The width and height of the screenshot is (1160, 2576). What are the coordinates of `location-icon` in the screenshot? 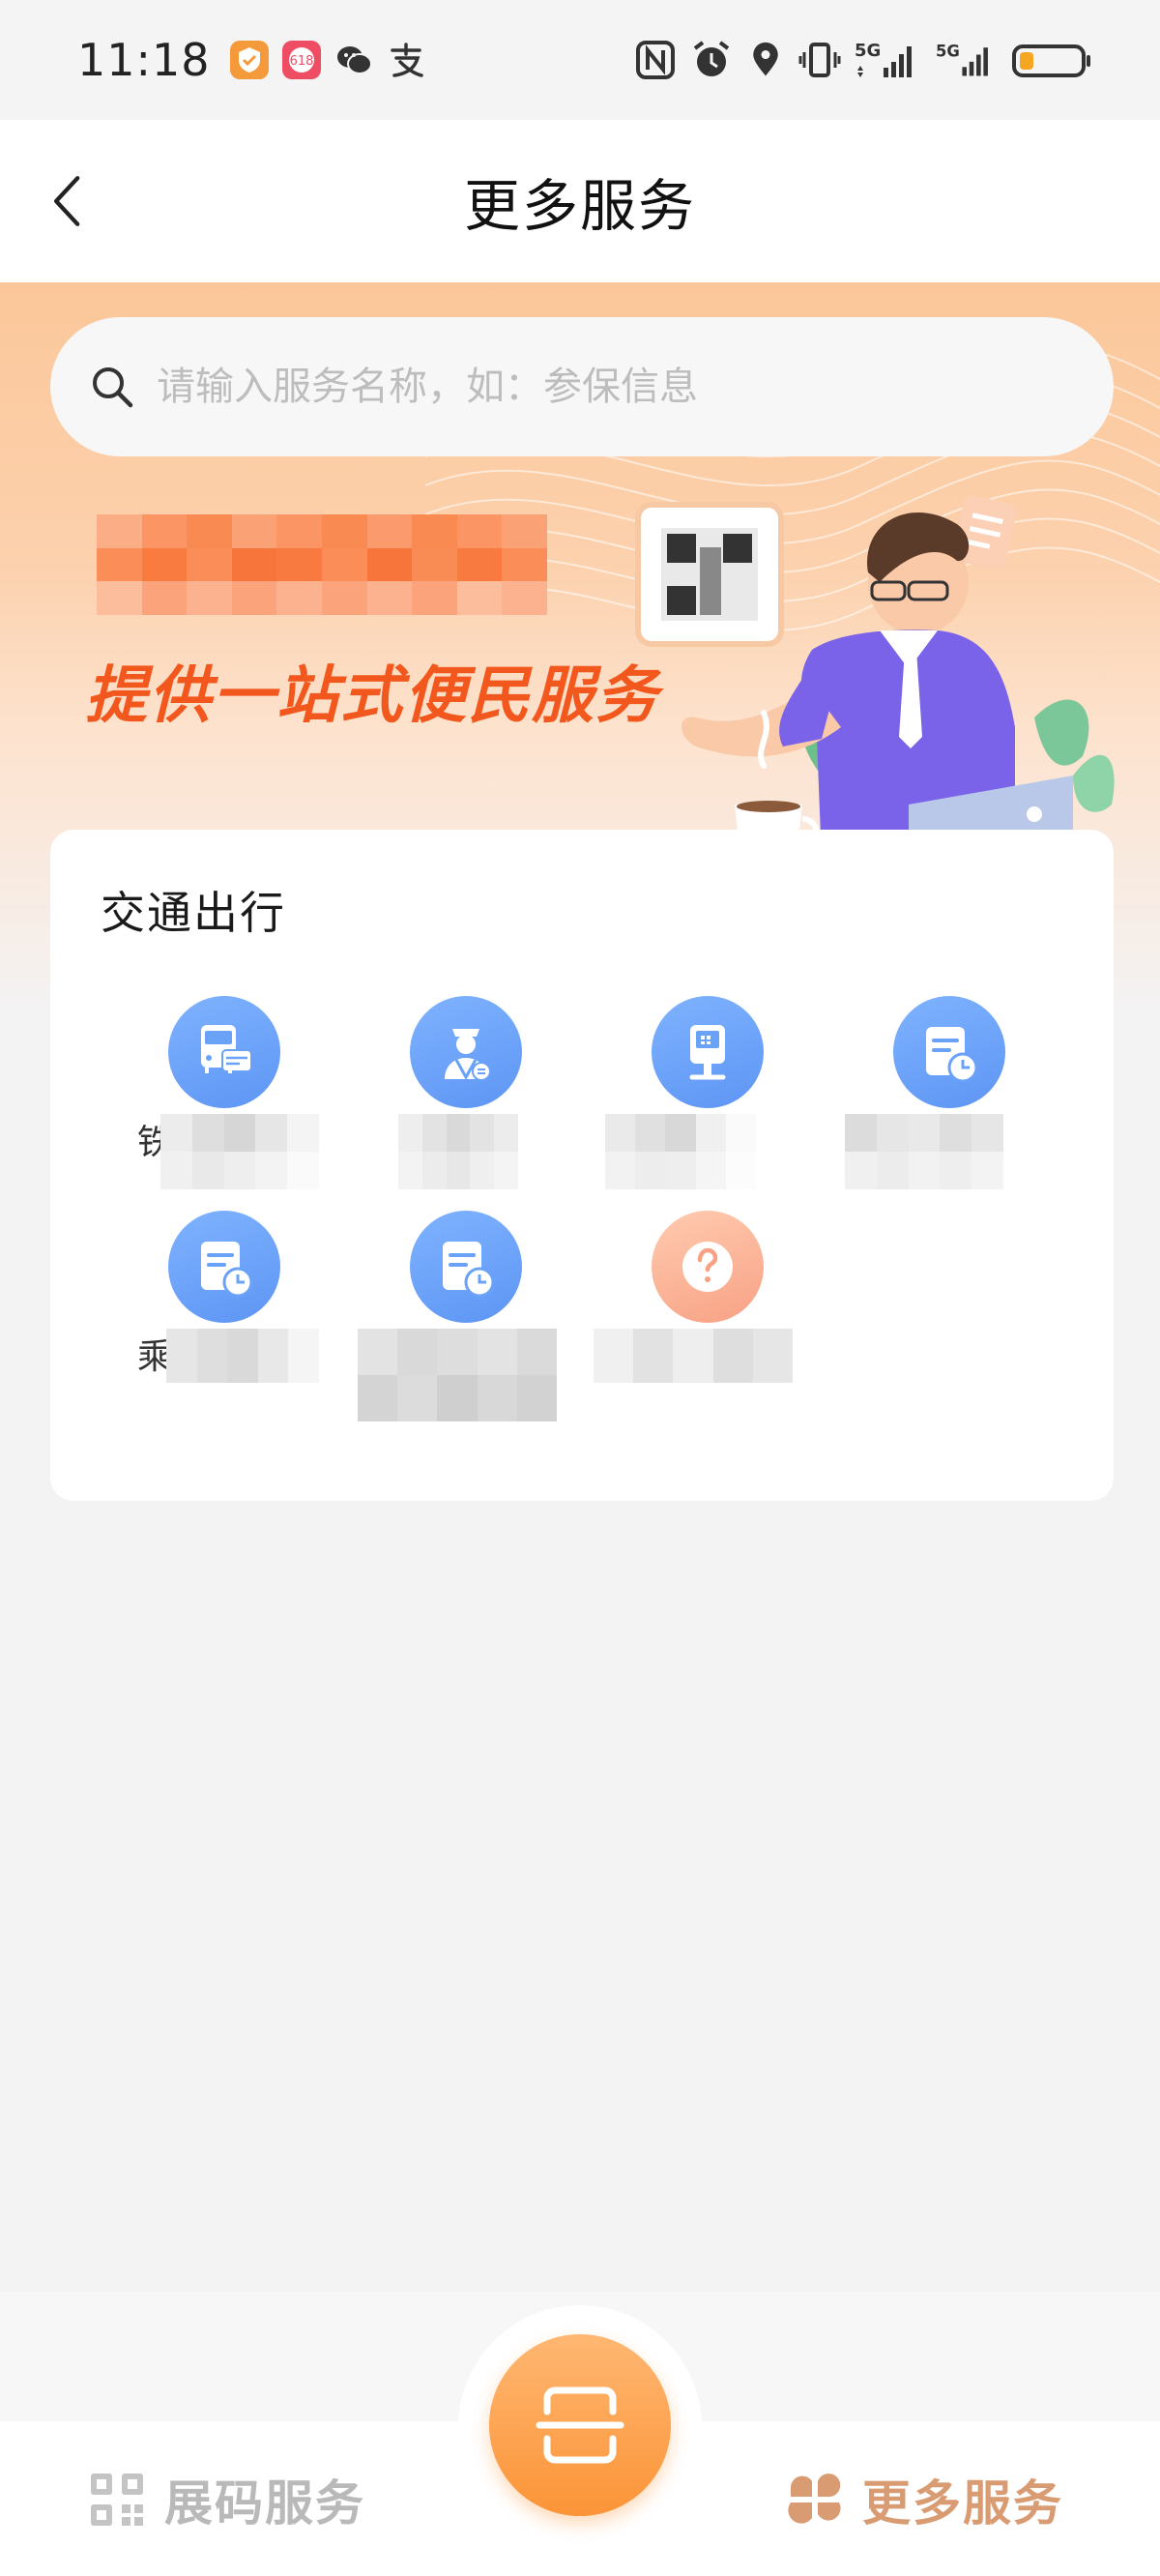 It's located at (766, 59).